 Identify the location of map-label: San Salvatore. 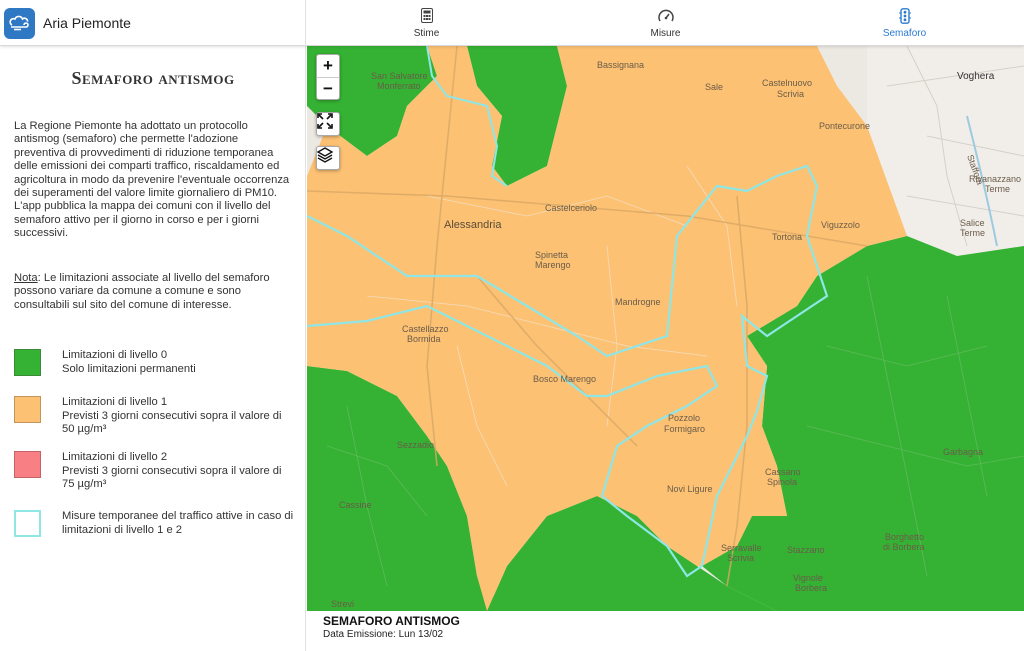
(399, 76).